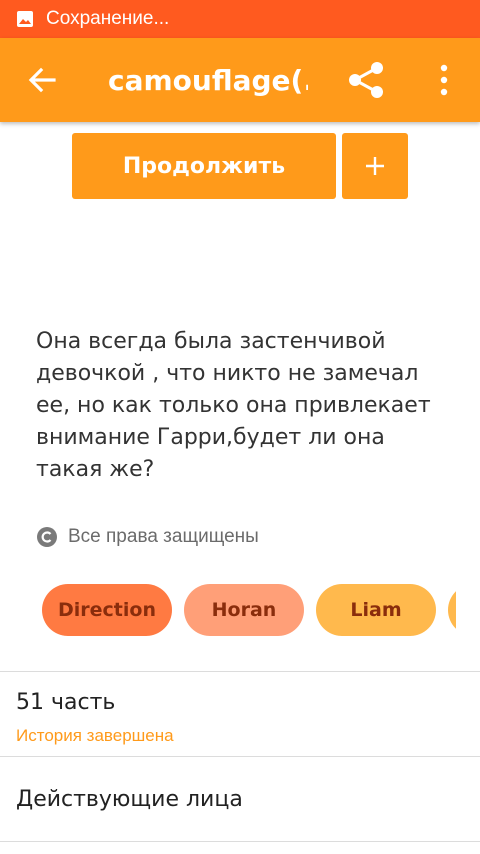 The height and width of the screenshot is (854, 480). What do you see at coordinates (376, 610) in the screenshot?
I see `tag-chip: Liam` at bounding box center [376, 610].